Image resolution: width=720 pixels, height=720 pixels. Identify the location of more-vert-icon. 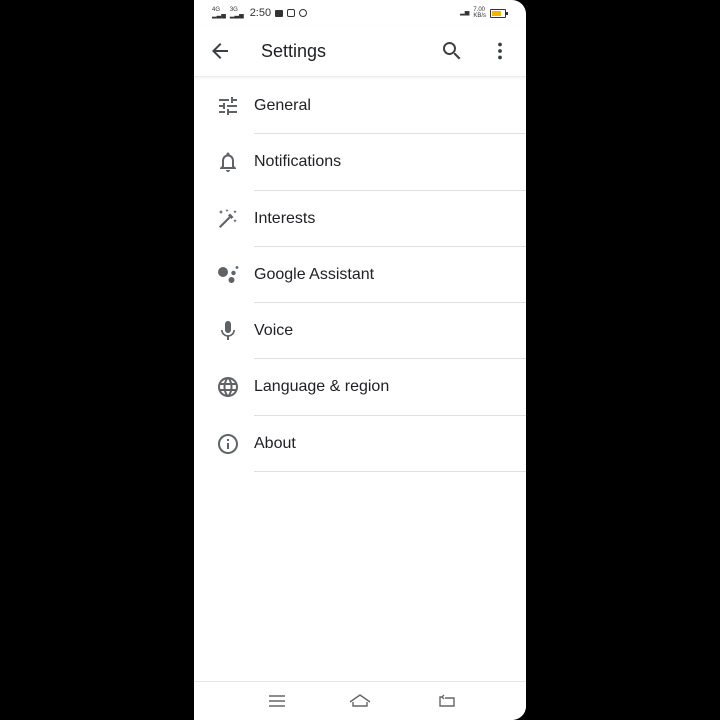
(500, 51).